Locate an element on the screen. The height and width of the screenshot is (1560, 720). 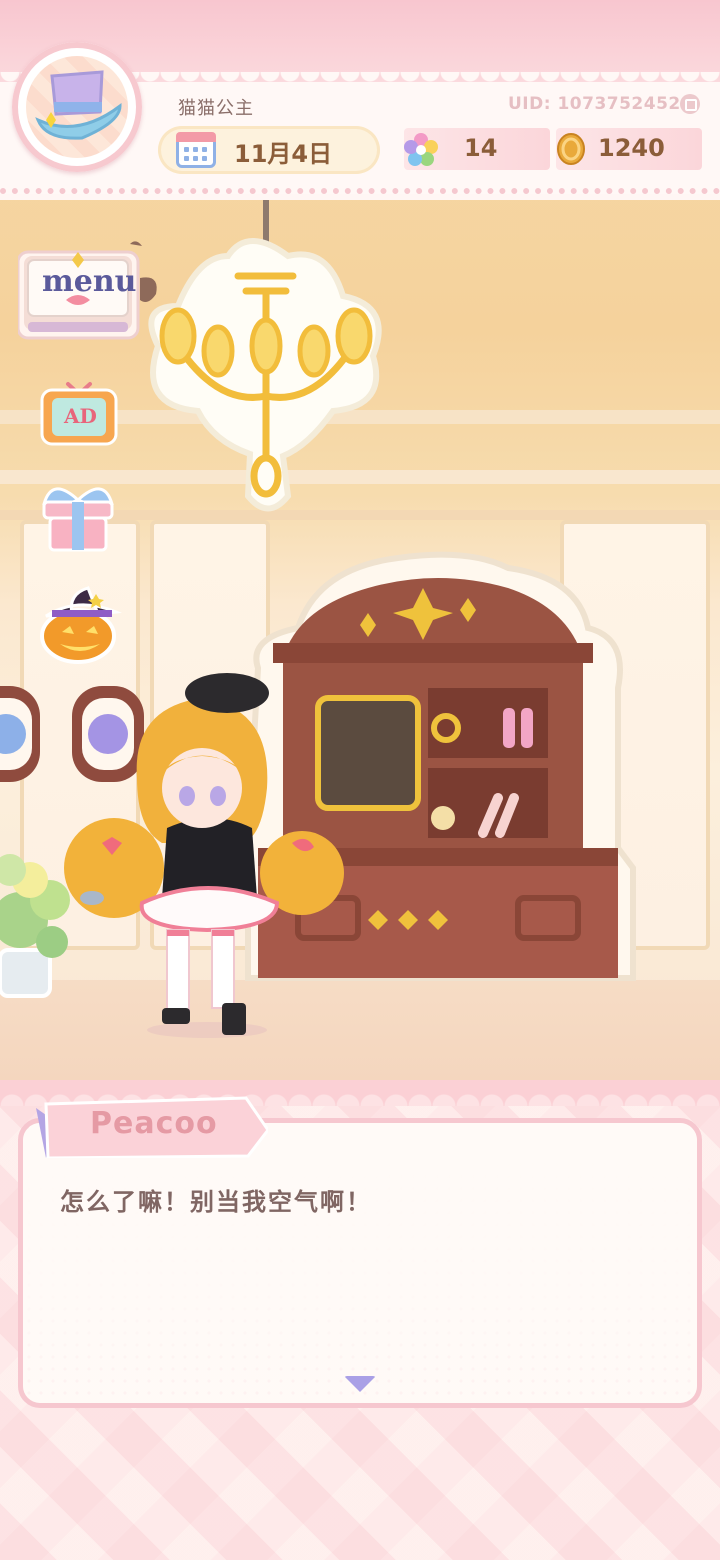
date-text: 11月4日 is located at coordinates (283, 154).